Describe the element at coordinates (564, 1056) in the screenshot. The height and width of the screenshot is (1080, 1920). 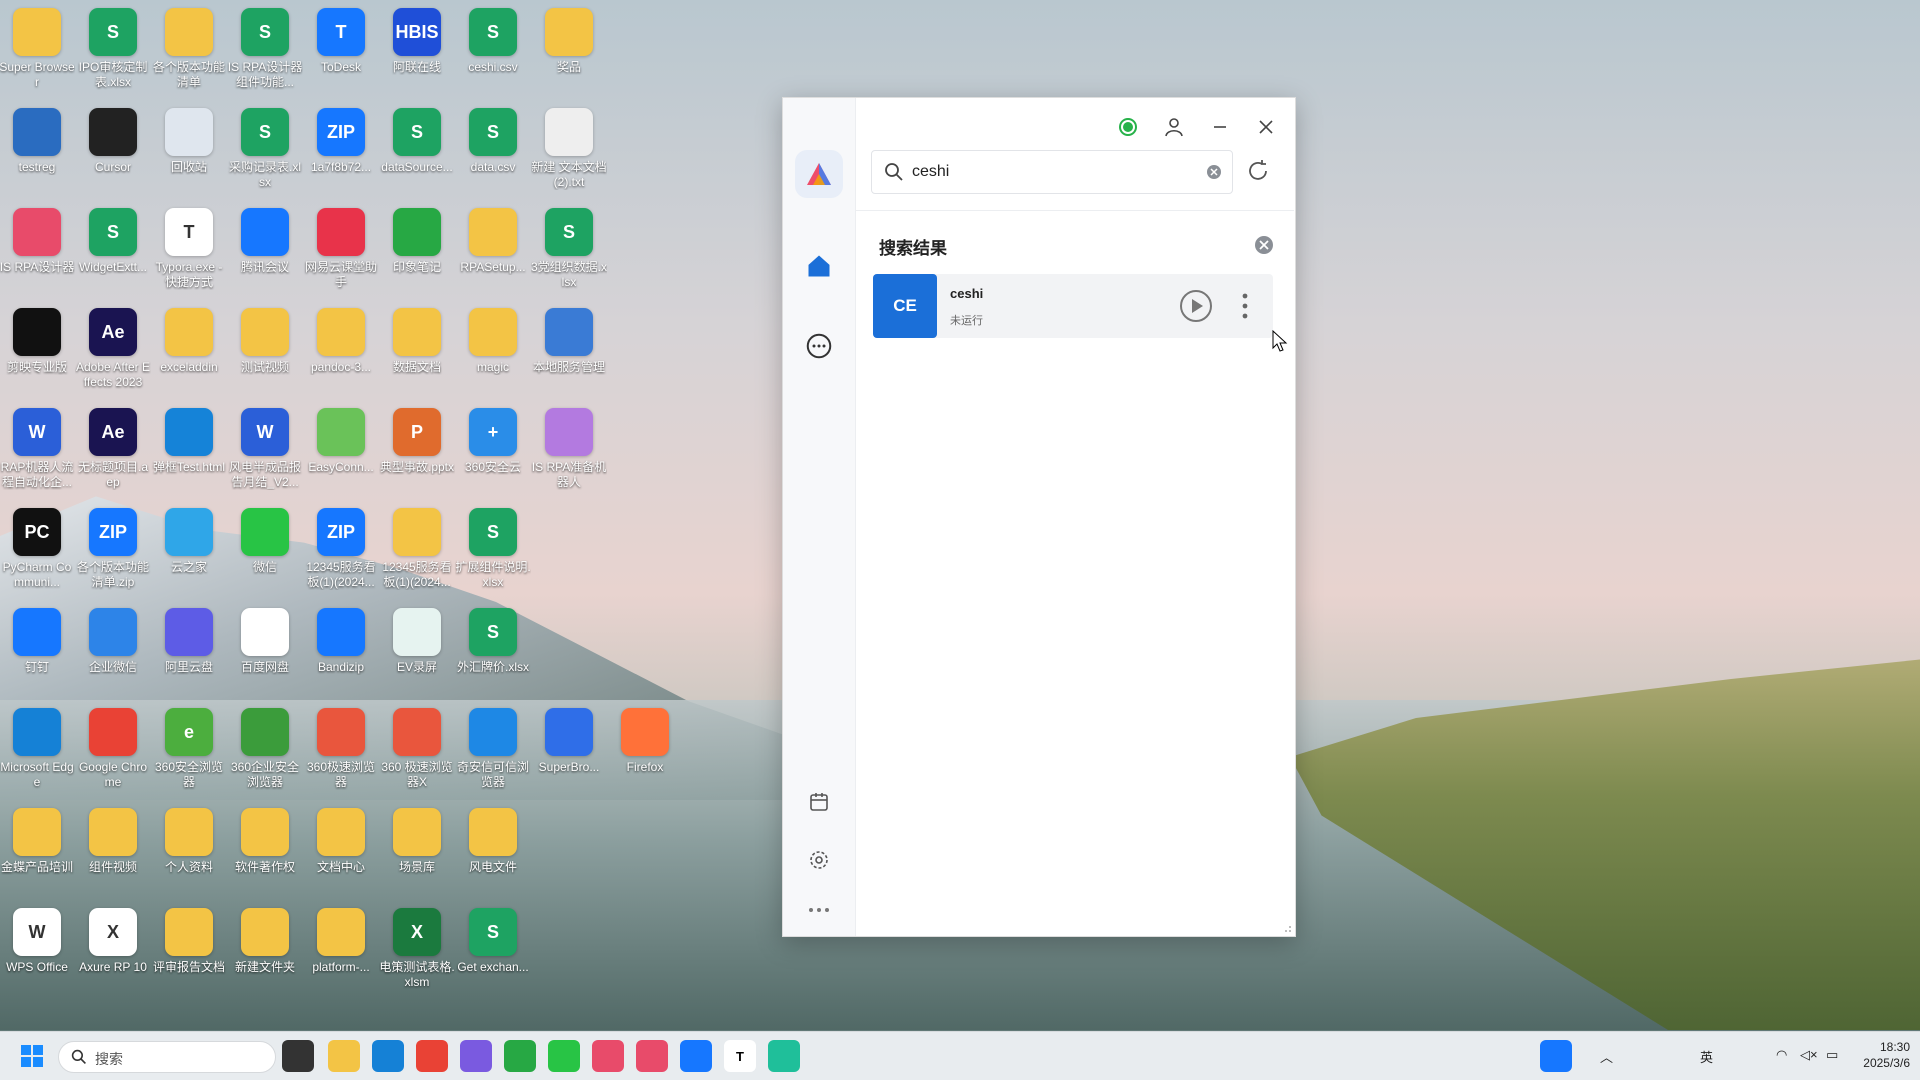
I see `wechat-taskbar-button` at that location.